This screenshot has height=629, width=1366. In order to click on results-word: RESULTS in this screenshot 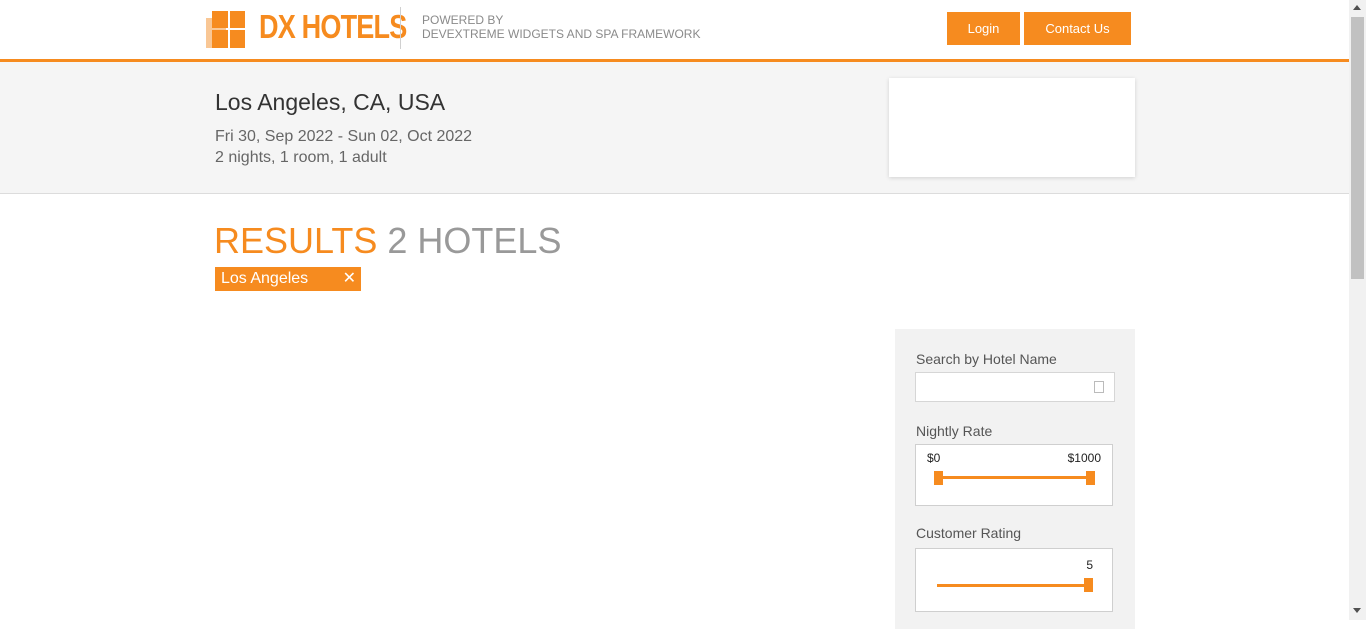, I will do `click(296, 240)`.